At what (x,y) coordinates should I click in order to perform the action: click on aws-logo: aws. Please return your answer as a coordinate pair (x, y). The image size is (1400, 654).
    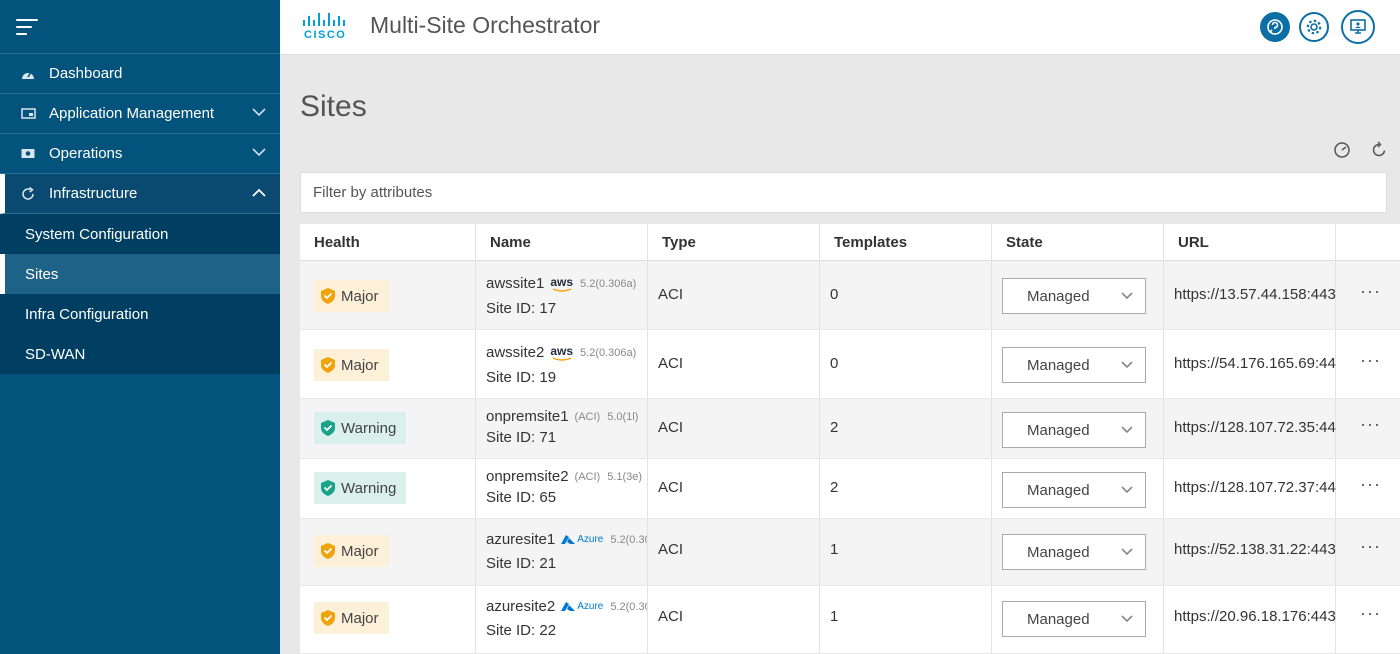
    Looking at the image, I should click on (561, 284).